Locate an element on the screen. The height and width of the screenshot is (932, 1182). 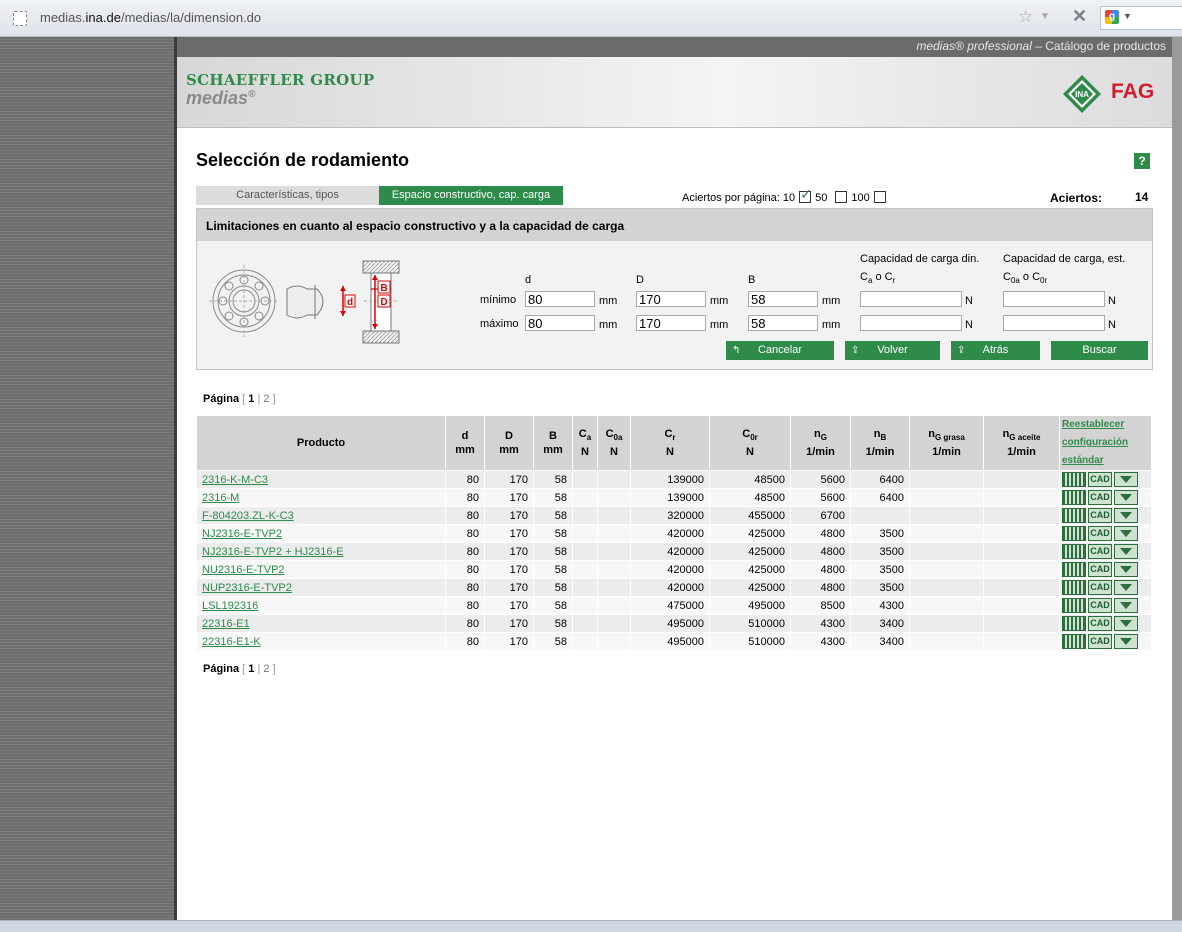
col-Ca: Ca N is located at coordinates (585, 443).